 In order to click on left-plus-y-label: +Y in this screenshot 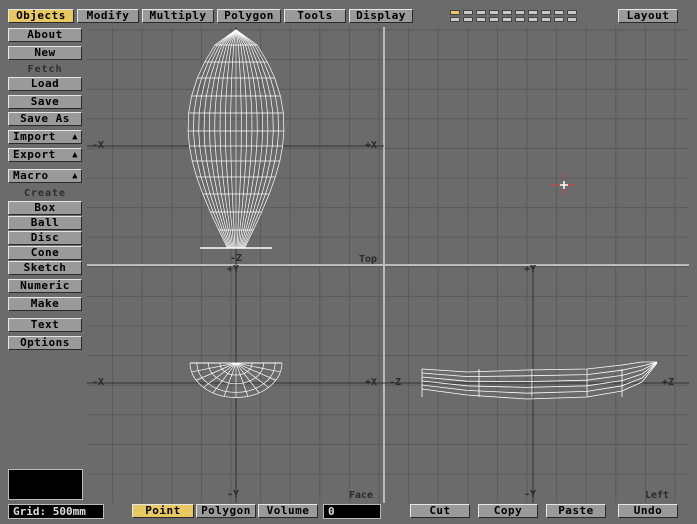, I will do `click(530, 269)`.